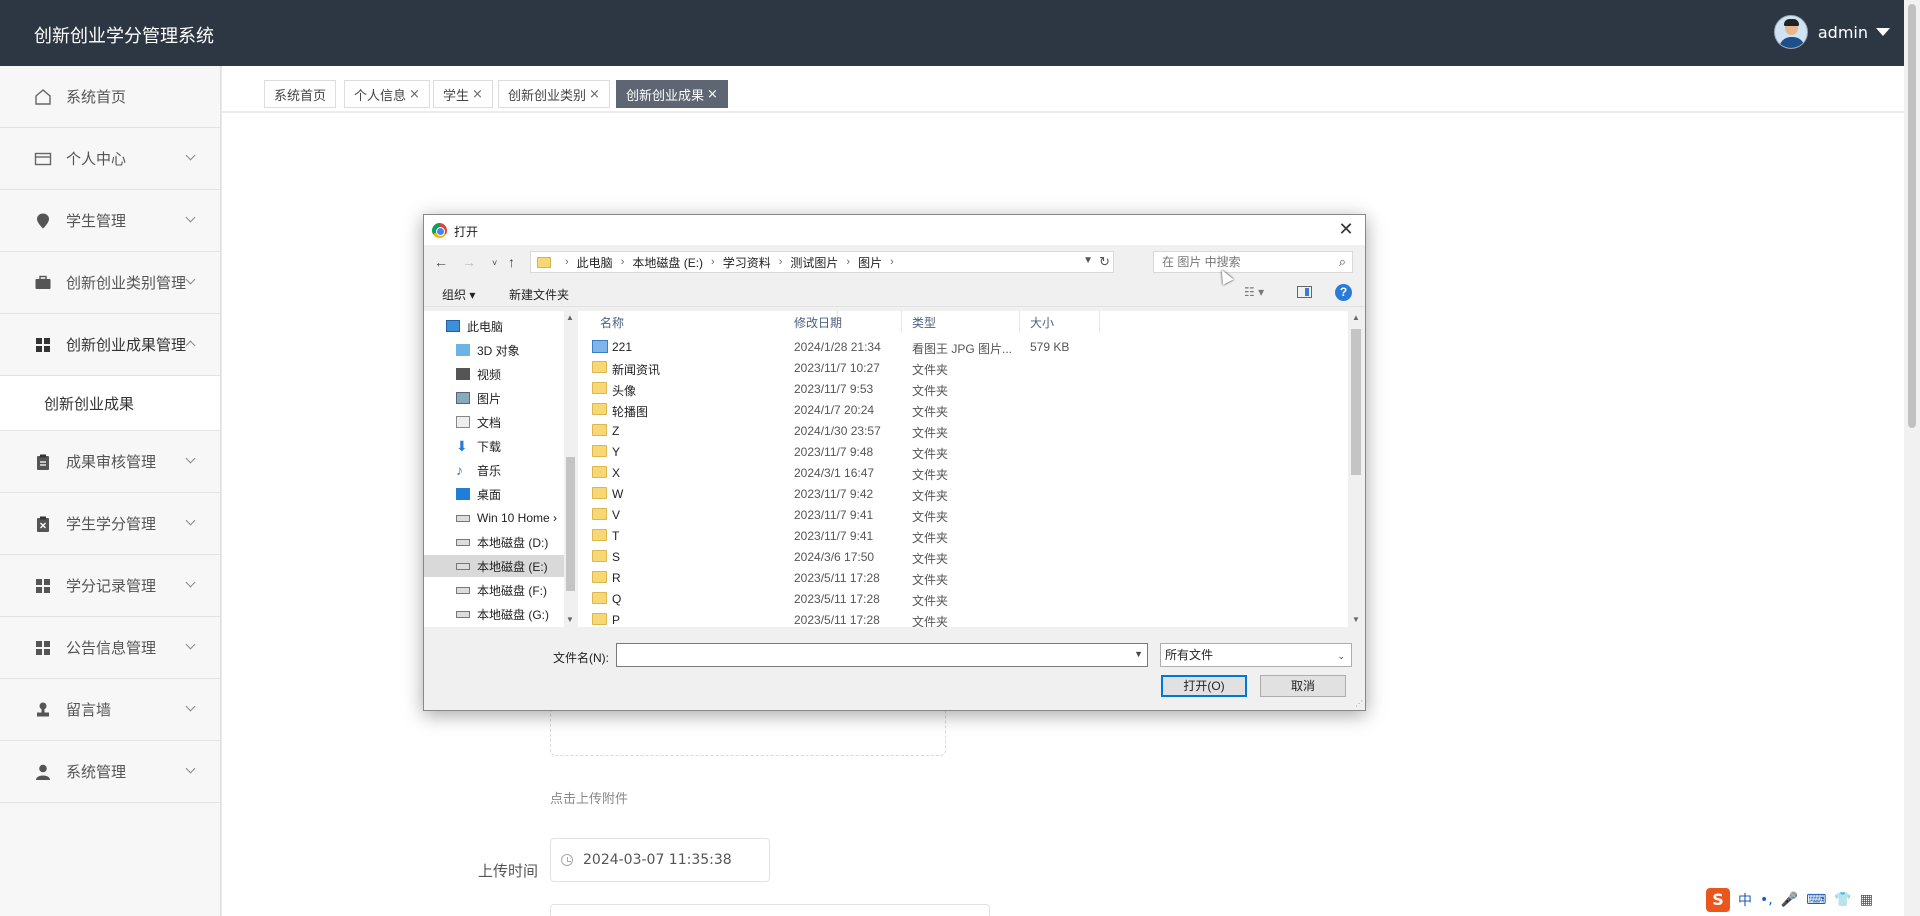 Image resolution: width=1920 pixels, height=916 pixels. What do you see at coordinates (958, 473) in the screenshot?
I see `file-row: X 2024/3/1 16:47 文件夹` at bounding box center [958, 473].